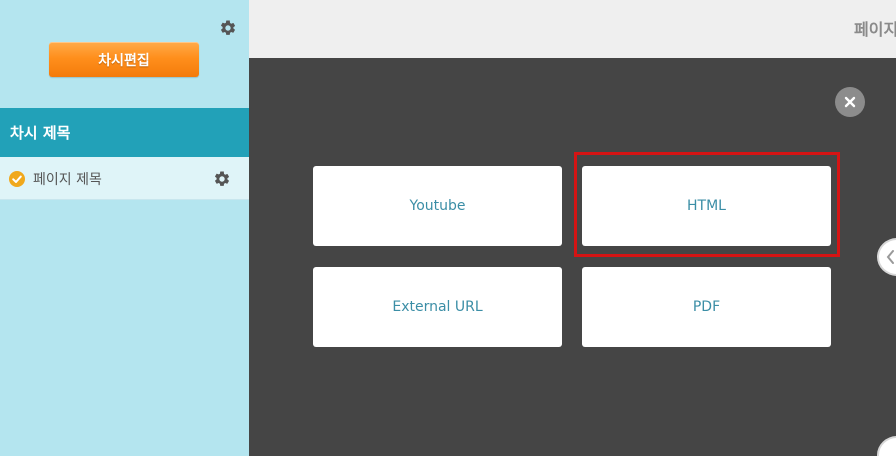 This screenshot has height=456, width=896. What do you see at coordinates (124, 178) in the screenshot?
I see `sidebar-item-page: 페이지 제목` at bounding box center [124, 178].